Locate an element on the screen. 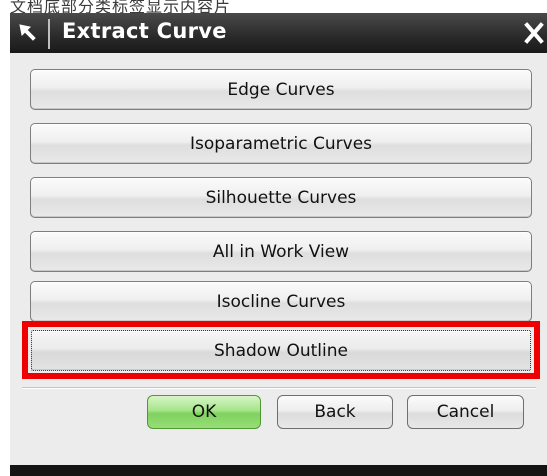 The width and height of the screenshot is (547, 476). bottom-bar is located at coordinates (278, 470).